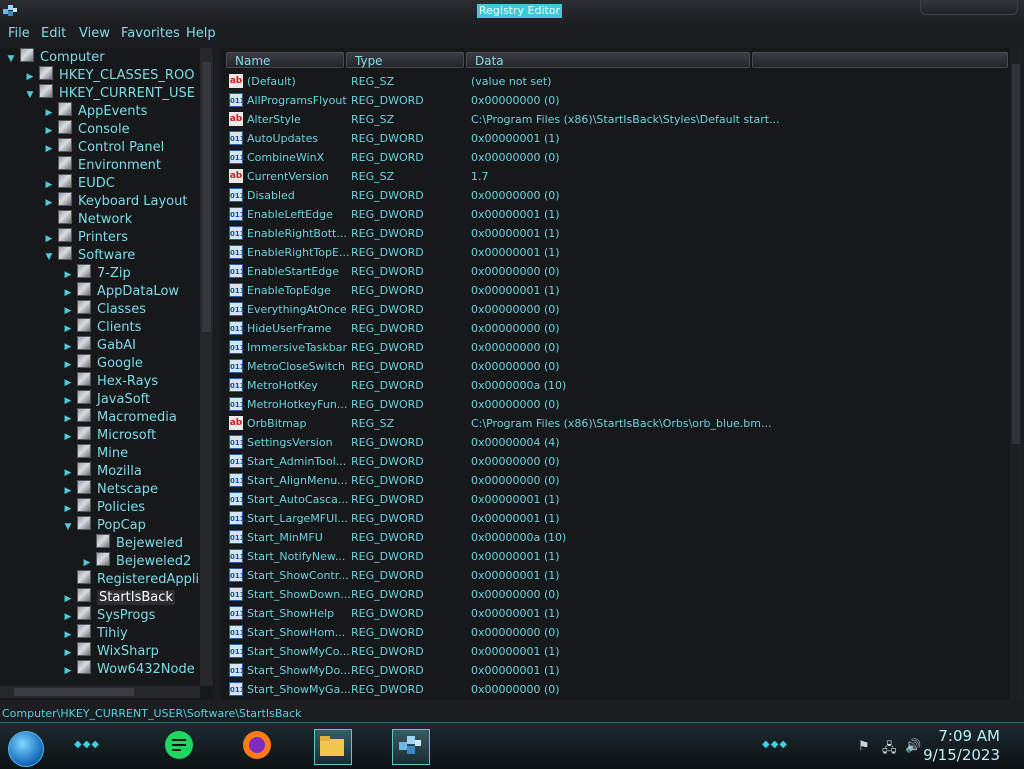  Describe the element at coordinates (120, 291) in the screenshot. I see `tree-item: ▶ AppDataLow` at that location.